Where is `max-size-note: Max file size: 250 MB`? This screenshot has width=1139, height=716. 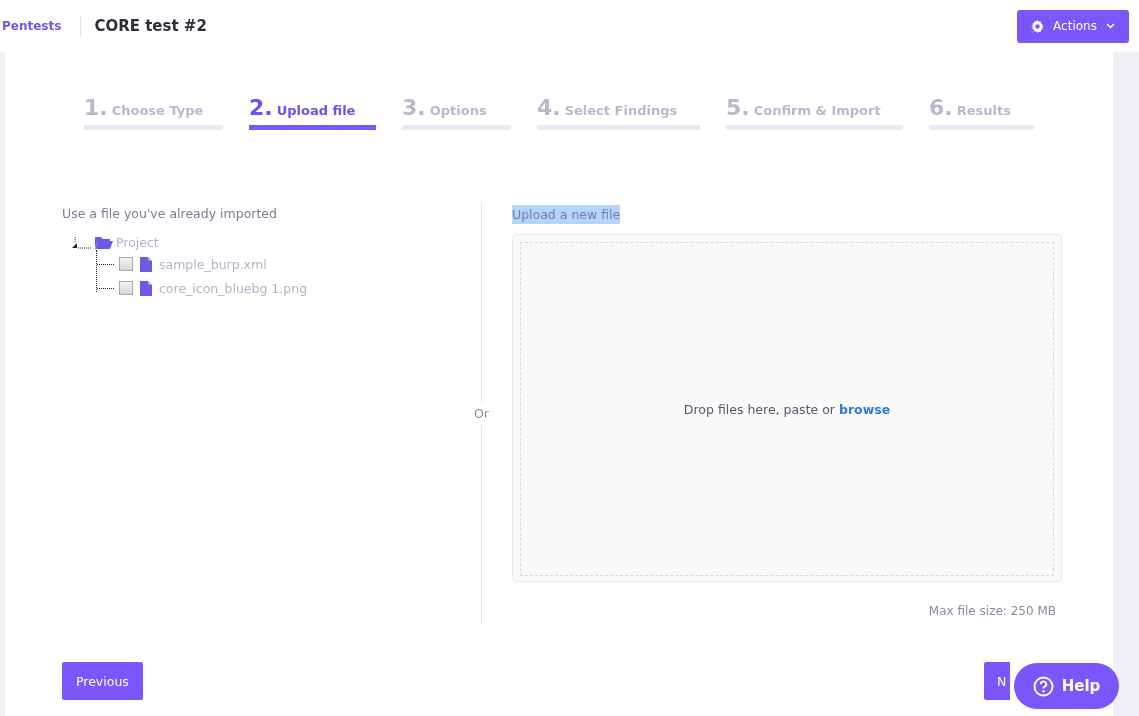 max-size-note: Max file size: 250 MB is located at coordinates (992, 611).